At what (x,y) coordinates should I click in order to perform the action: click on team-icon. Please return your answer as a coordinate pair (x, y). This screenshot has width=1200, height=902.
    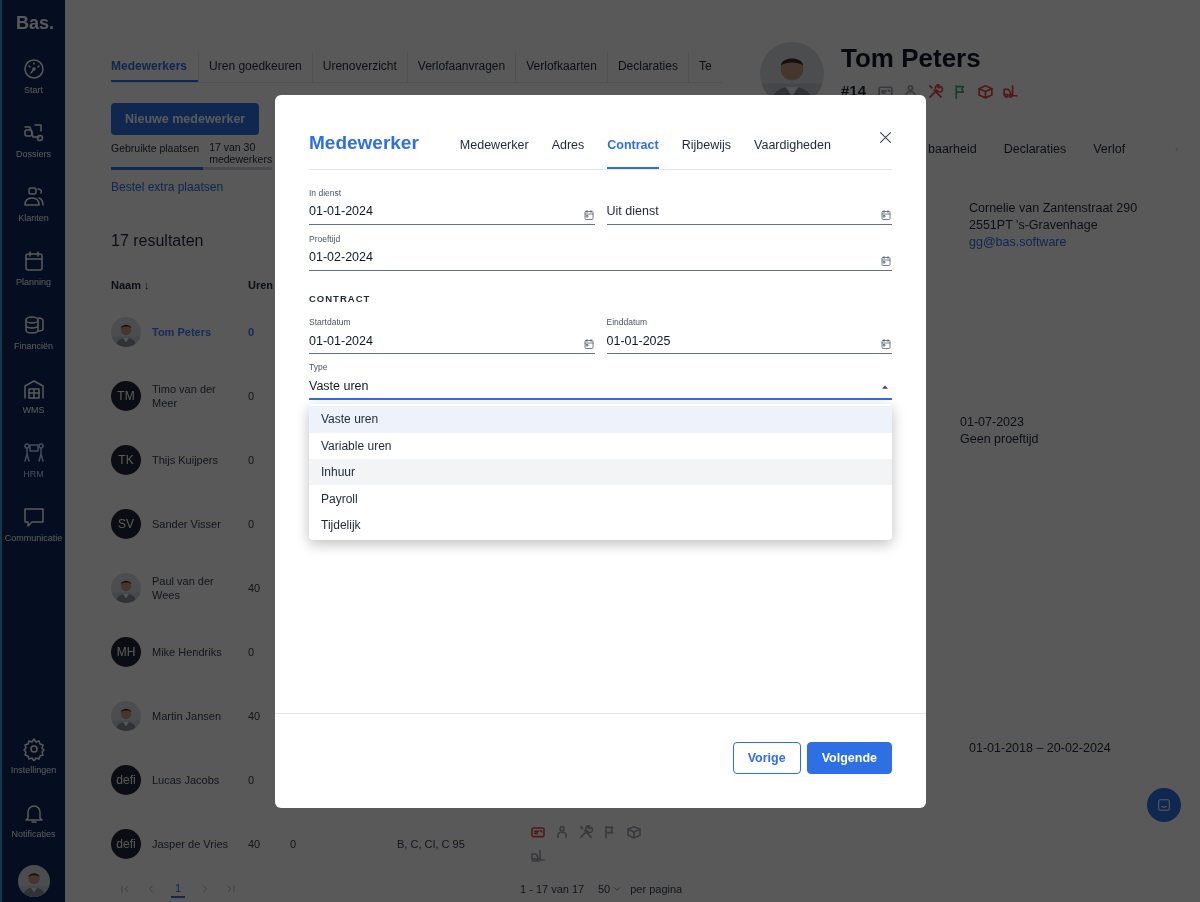
    Looking at the image, I should click on (33, 453).